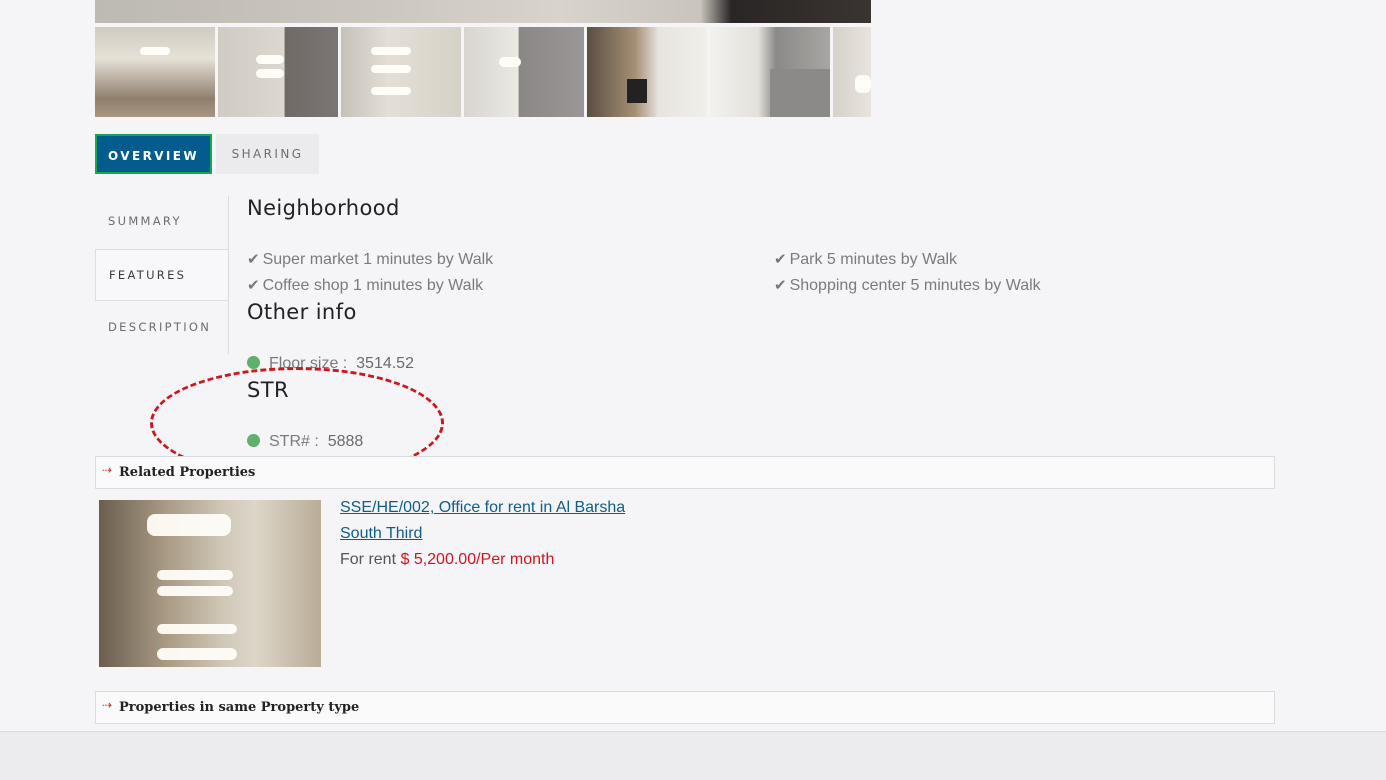  I want to click on str-row: STR# : 5888, so click(305, 442).